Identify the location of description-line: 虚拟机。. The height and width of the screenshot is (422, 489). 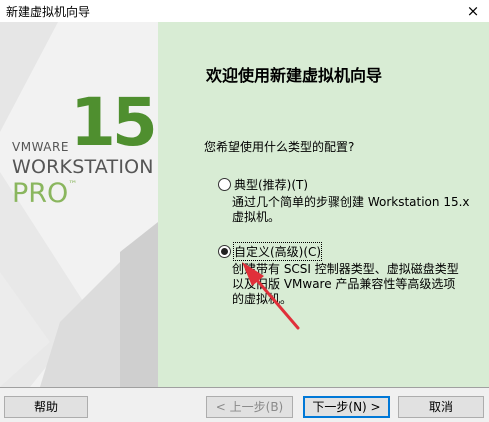
(256, 217).